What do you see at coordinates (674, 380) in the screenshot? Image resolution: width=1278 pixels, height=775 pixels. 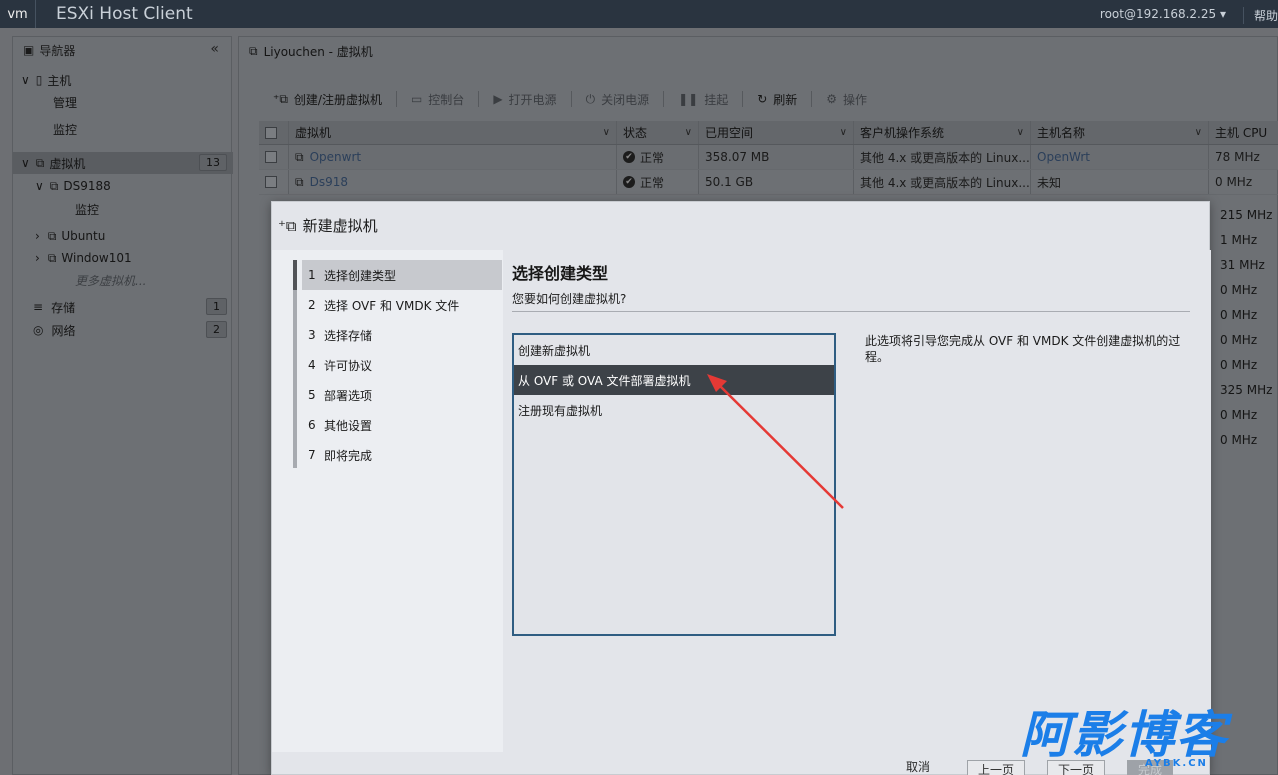 I see `option-deploy-from-ovf: 从 OVF 或 OVA 文件部署虚拟机` at bounding box center [674, 380].